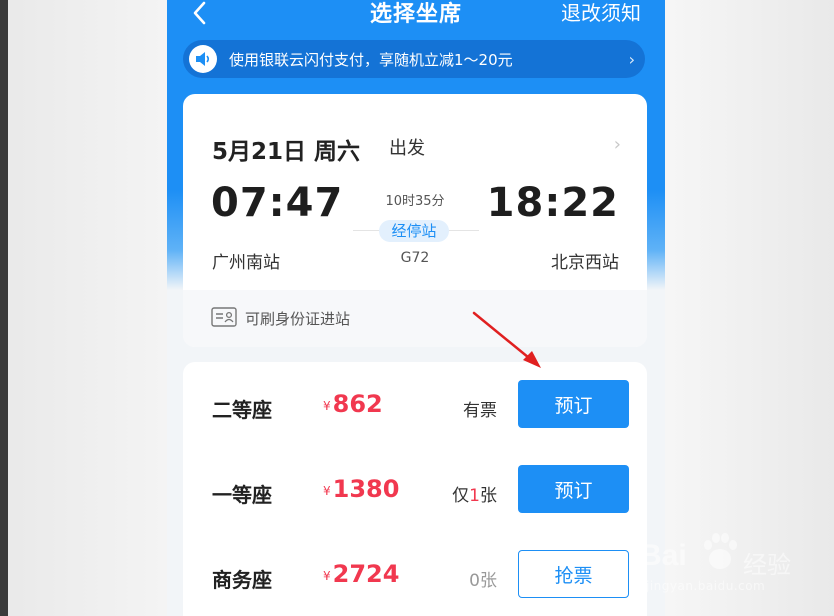 Image resolution: width=834 pixels, height=616 pixels. I want to click on seat-price: ¥2724, so click(361, 574).